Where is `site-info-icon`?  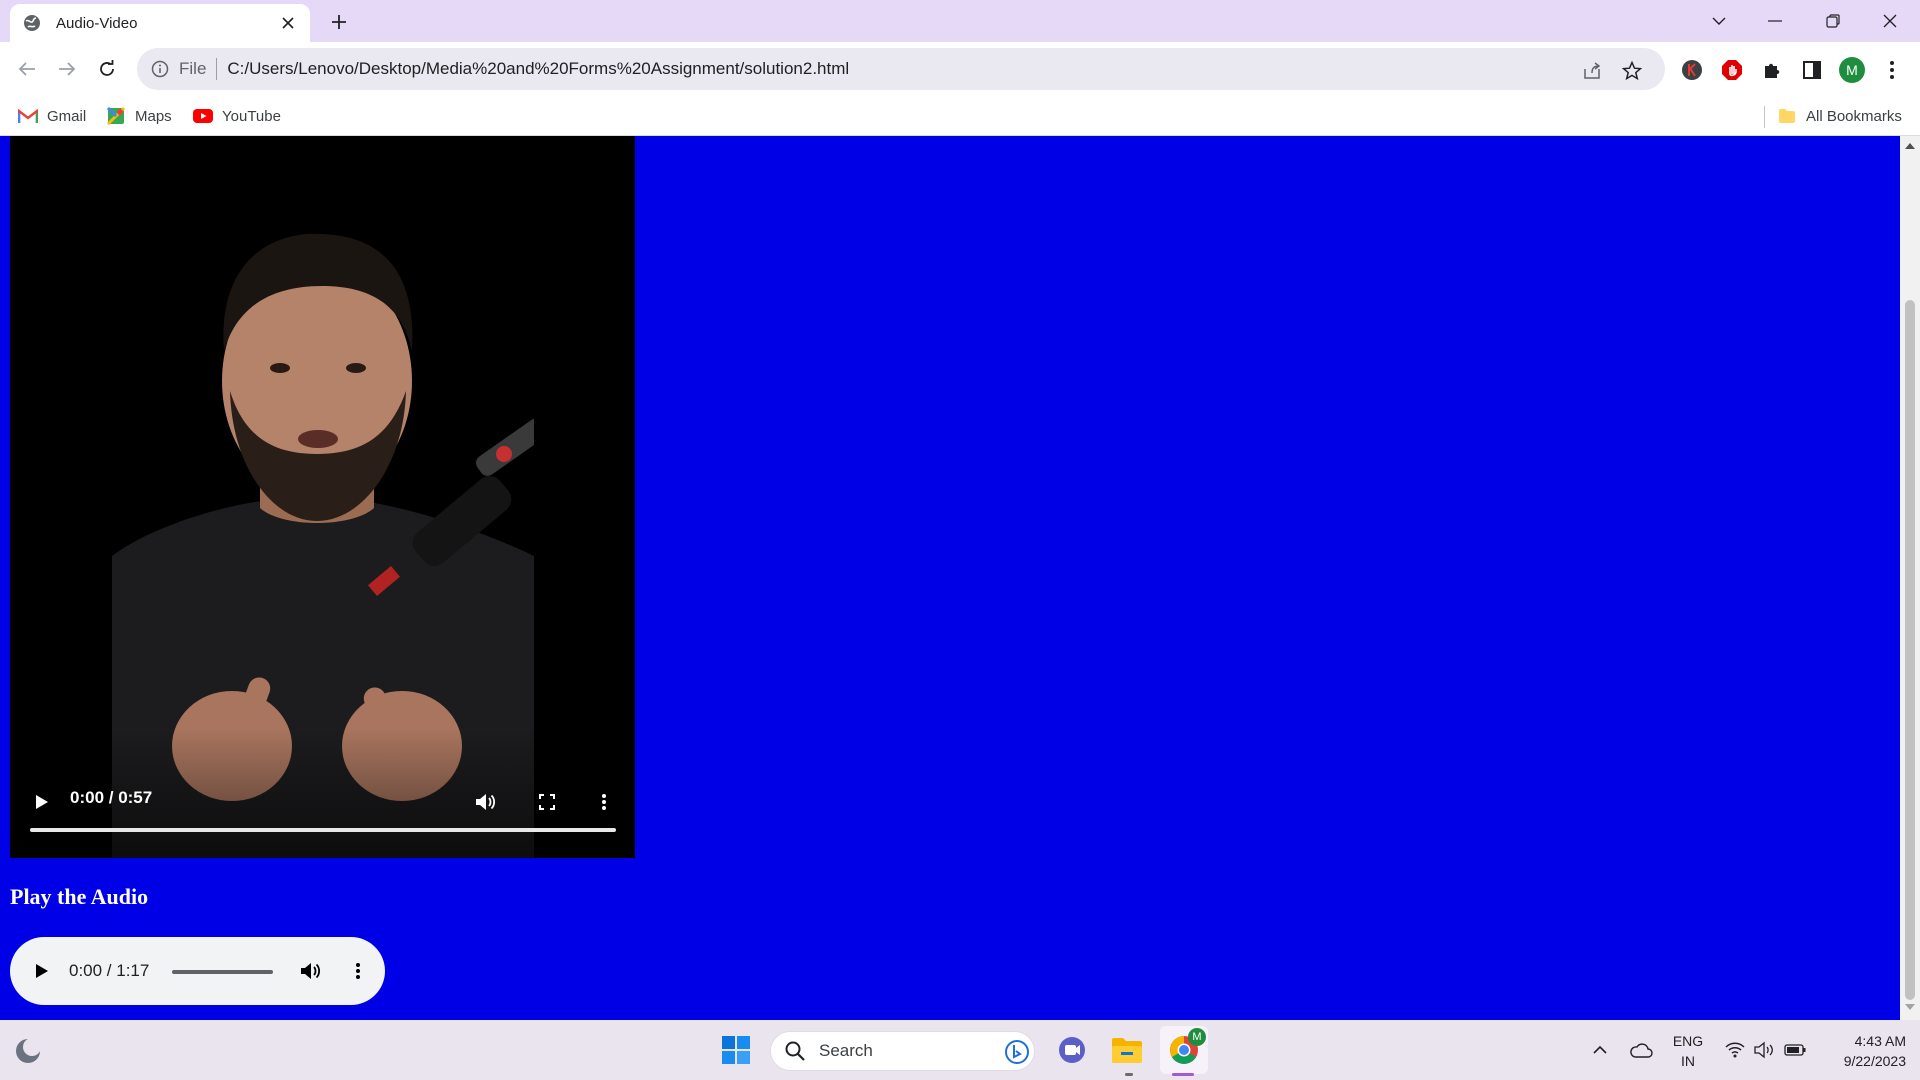
site-info-icon is located at coordinates (160, 69).